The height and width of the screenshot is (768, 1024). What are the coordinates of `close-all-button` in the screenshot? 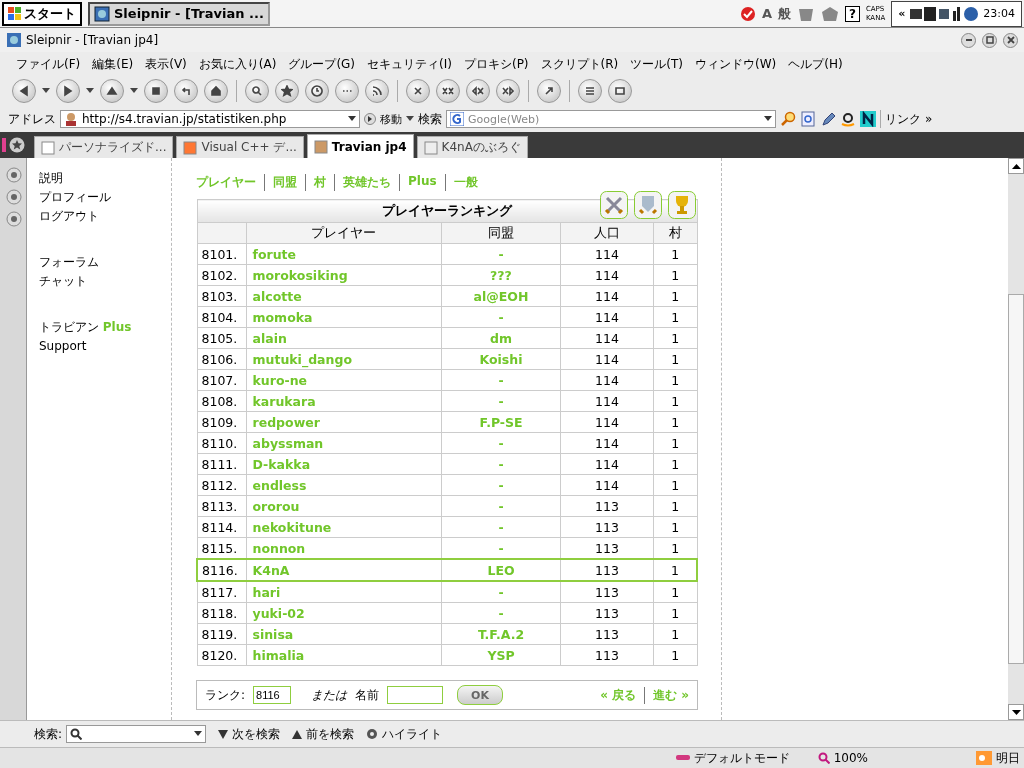 It's located at (448, 91).